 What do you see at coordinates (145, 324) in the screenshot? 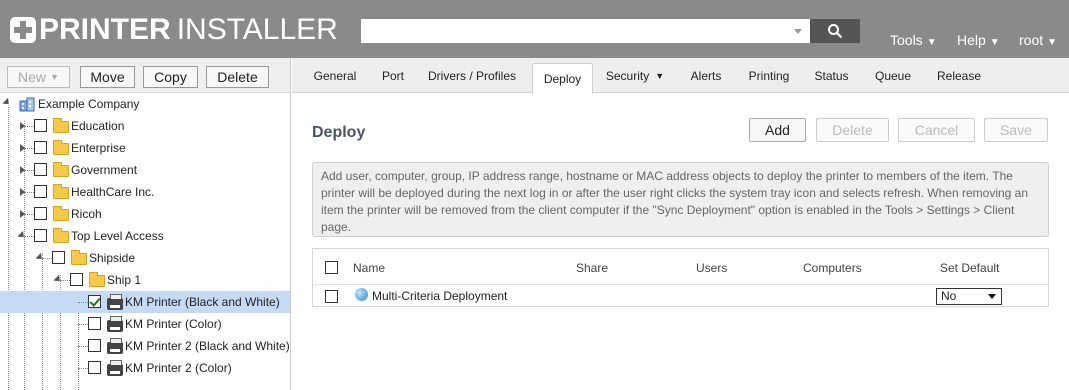
I see `tree-item-km-printer-color: KM Printer (Color)` at bounding box center [145, 324].